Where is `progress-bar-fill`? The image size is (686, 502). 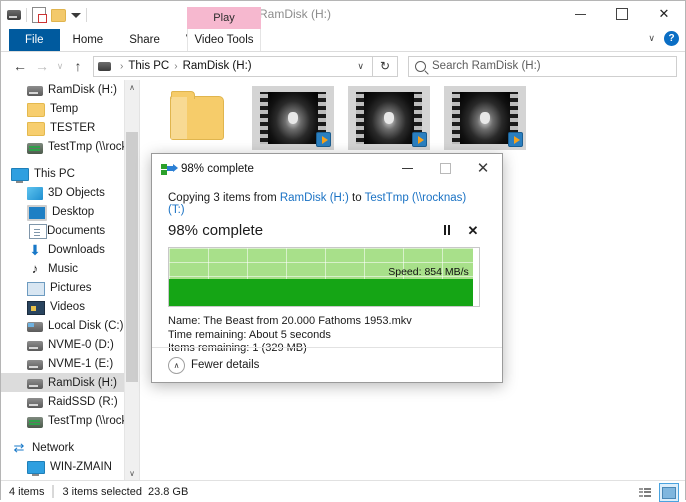
progress-bar-fill is located at coordinates (321, 292).